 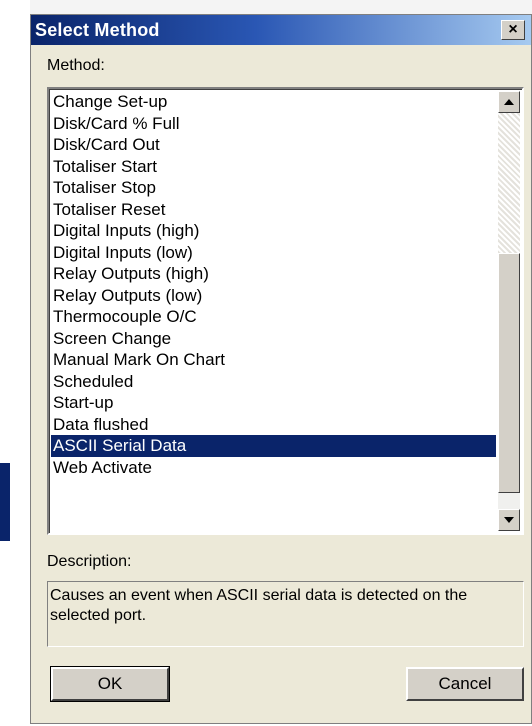 I want to click on method-list-item: Scheduled, so click(x=273, y=382).